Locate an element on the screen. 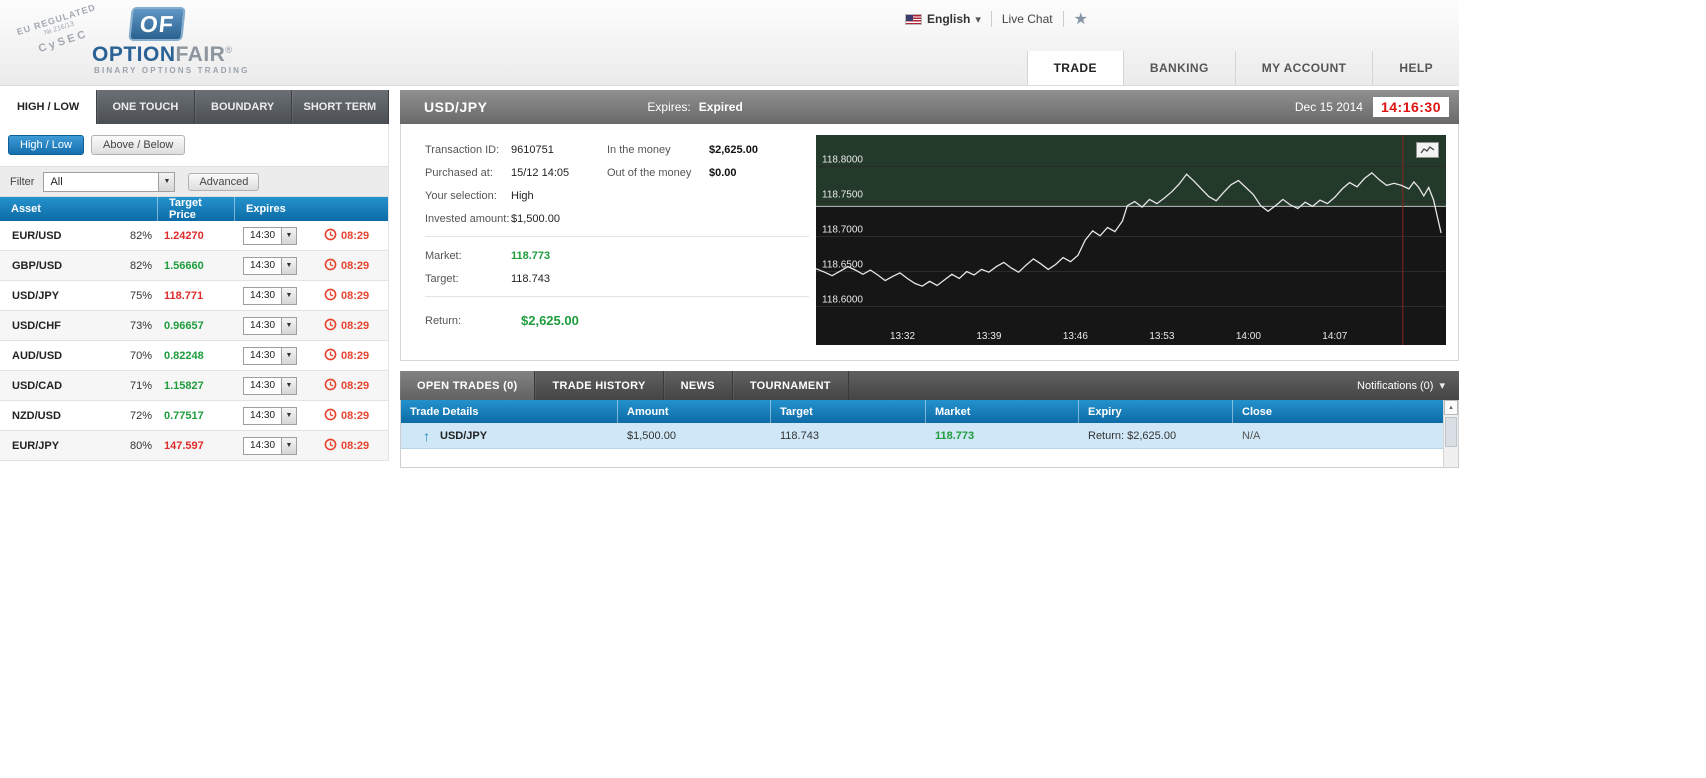  advanced-button: Advanced is located at coordinates (224, 181).